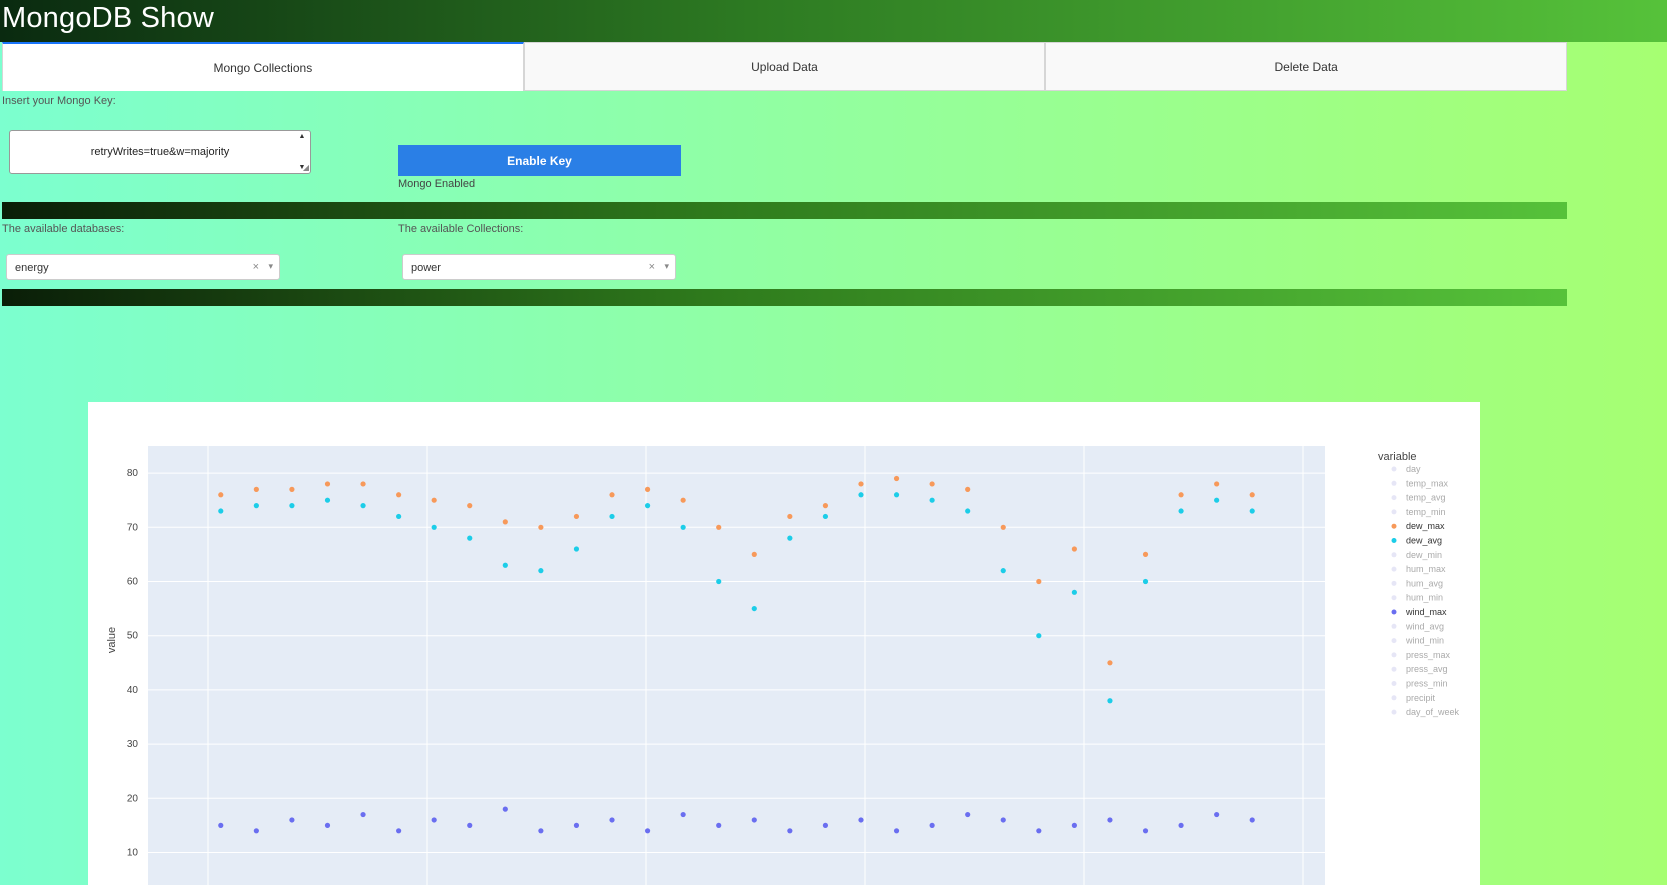 This screenshot has width=1667, height=885. I want to click on legend-item-wind_avg: wind_avg, so click(1418, 626).